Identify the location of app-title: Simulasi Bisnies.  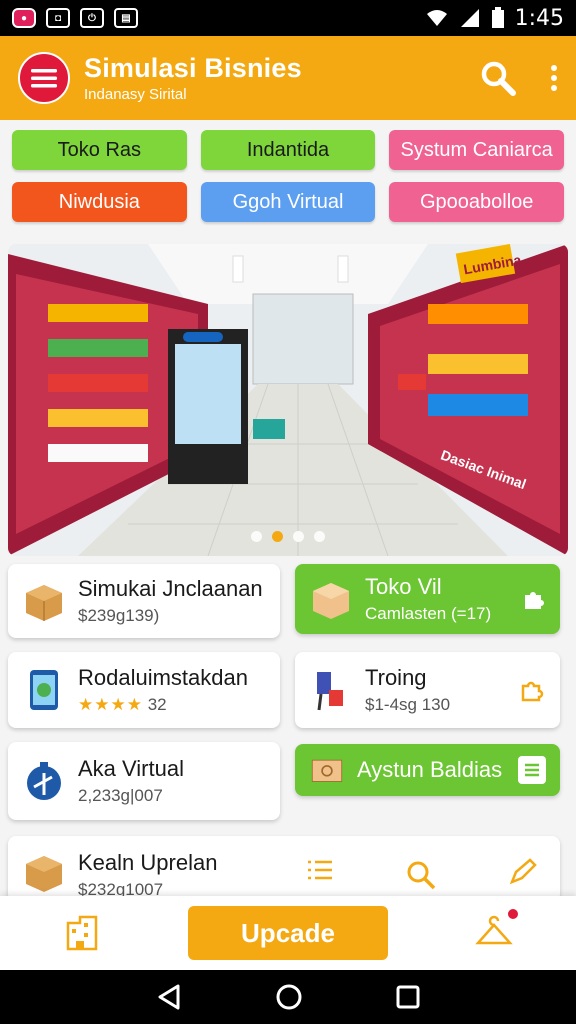
(193, 68).